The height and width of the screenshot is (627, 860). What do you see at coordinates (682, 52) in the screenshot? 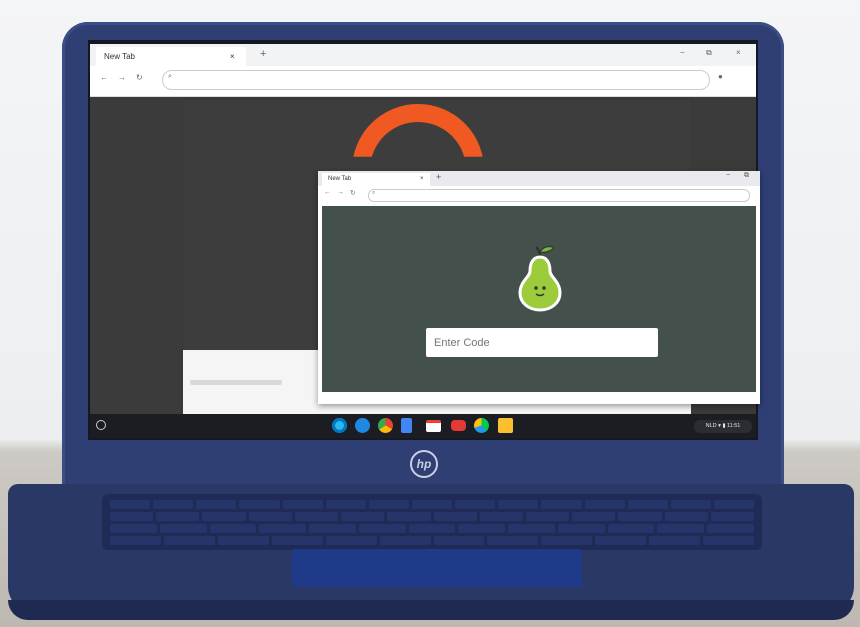
I see `back-minimize-button: −` at bounding box center [682, 52].